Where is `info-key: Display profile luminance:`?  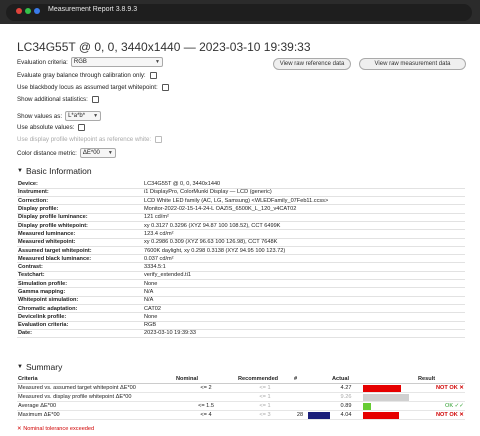
info-key: Display profile luminance: is located at coordinates (80, 218).